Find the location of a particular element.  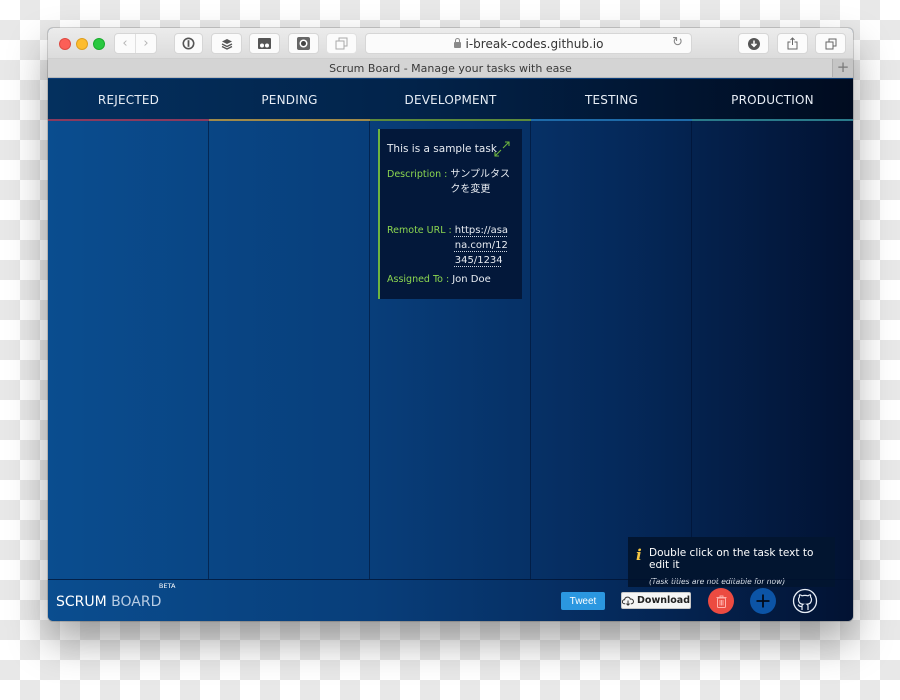

add-task-button is located at coordinates (763, 601).